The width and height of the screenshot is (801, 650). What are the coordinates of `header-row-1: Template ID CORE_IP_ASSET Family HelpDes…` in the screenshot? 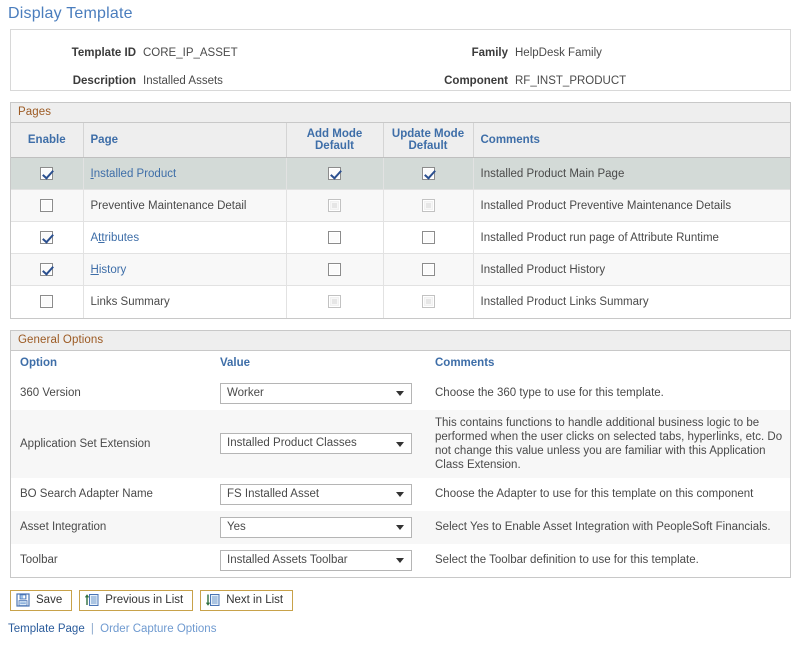 It's located at (400, 53).